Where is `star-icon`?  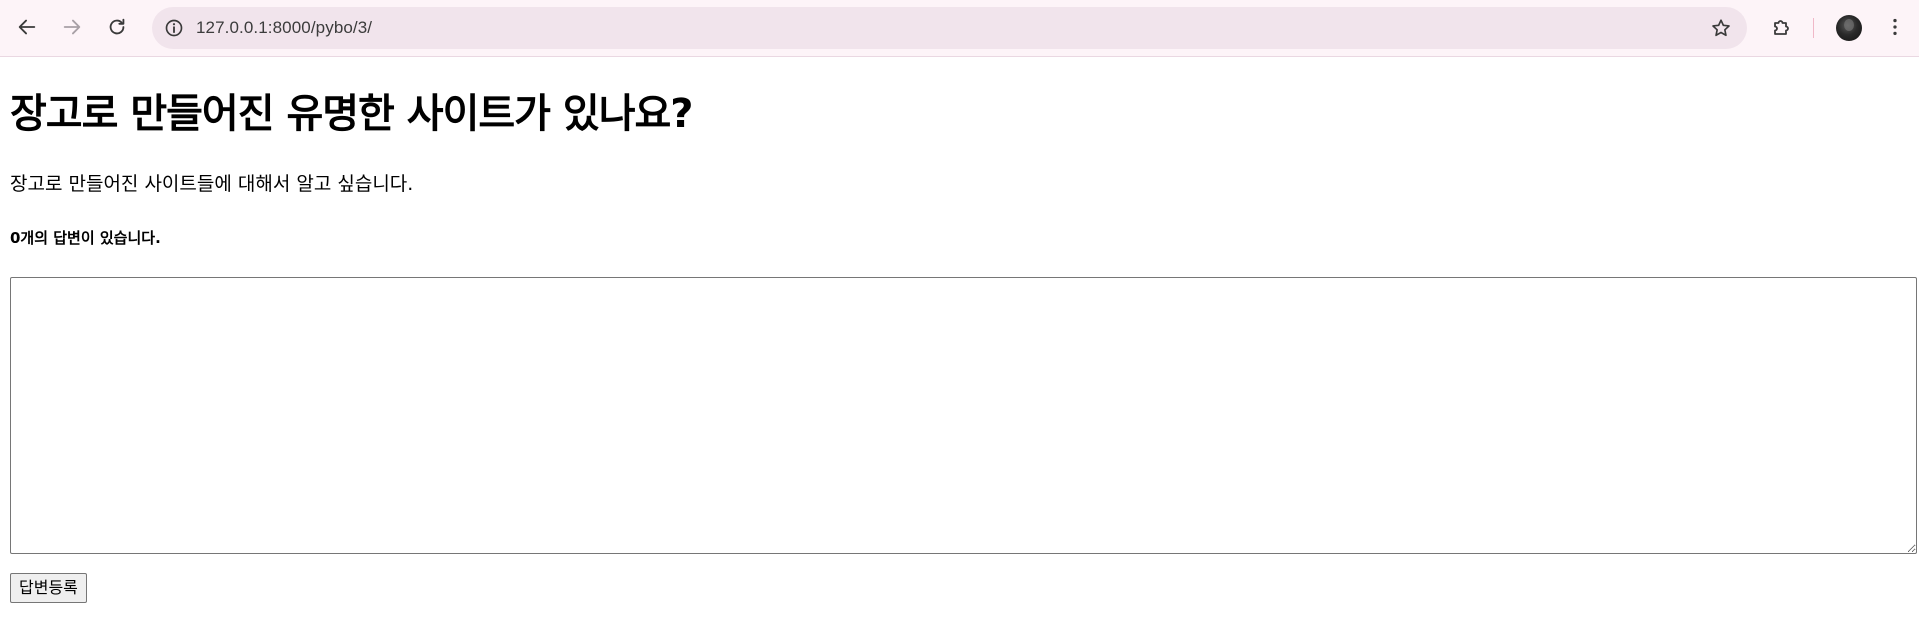 star-icon is located at coordinates (1721, 28).